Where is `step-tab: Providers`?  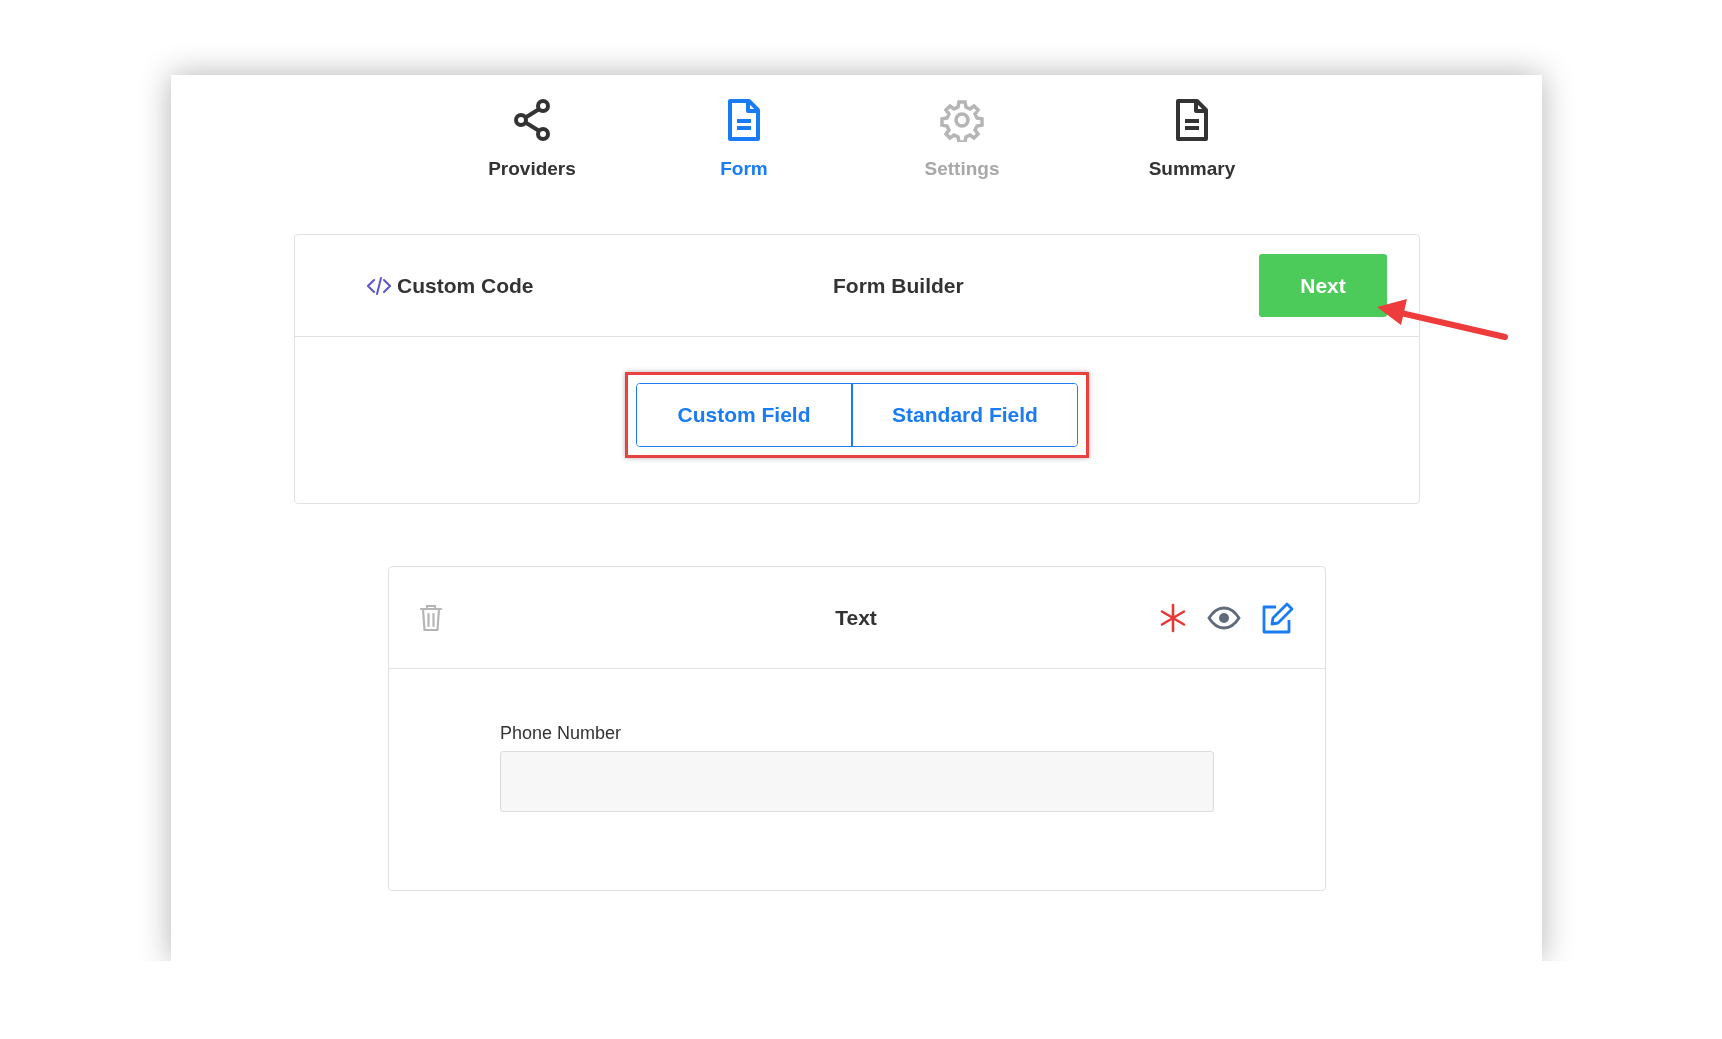 step-tab: Providers is located at coordinates (532, 169).